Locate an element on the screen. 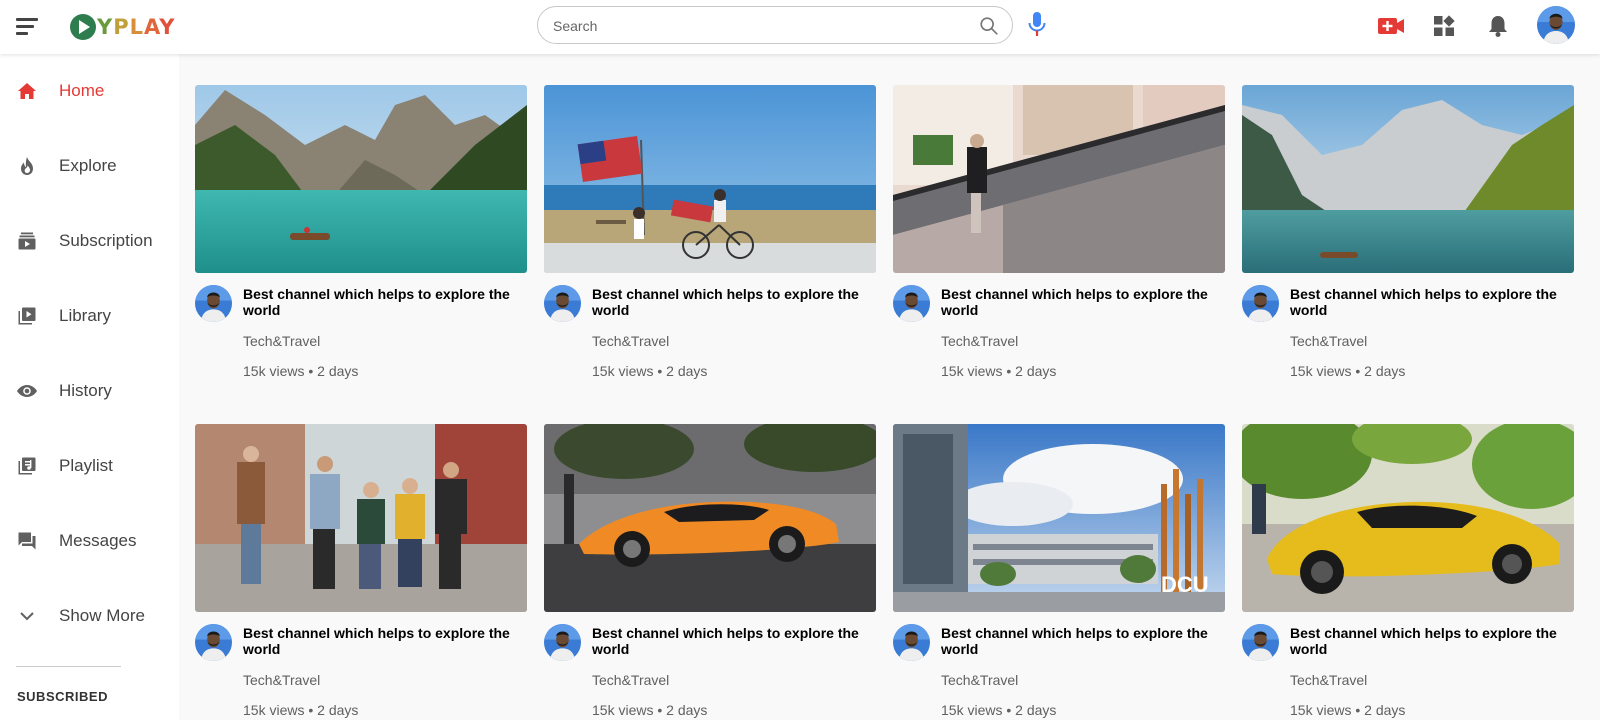  campus-sign-text: DCU is located at coordinates (1185, 584).